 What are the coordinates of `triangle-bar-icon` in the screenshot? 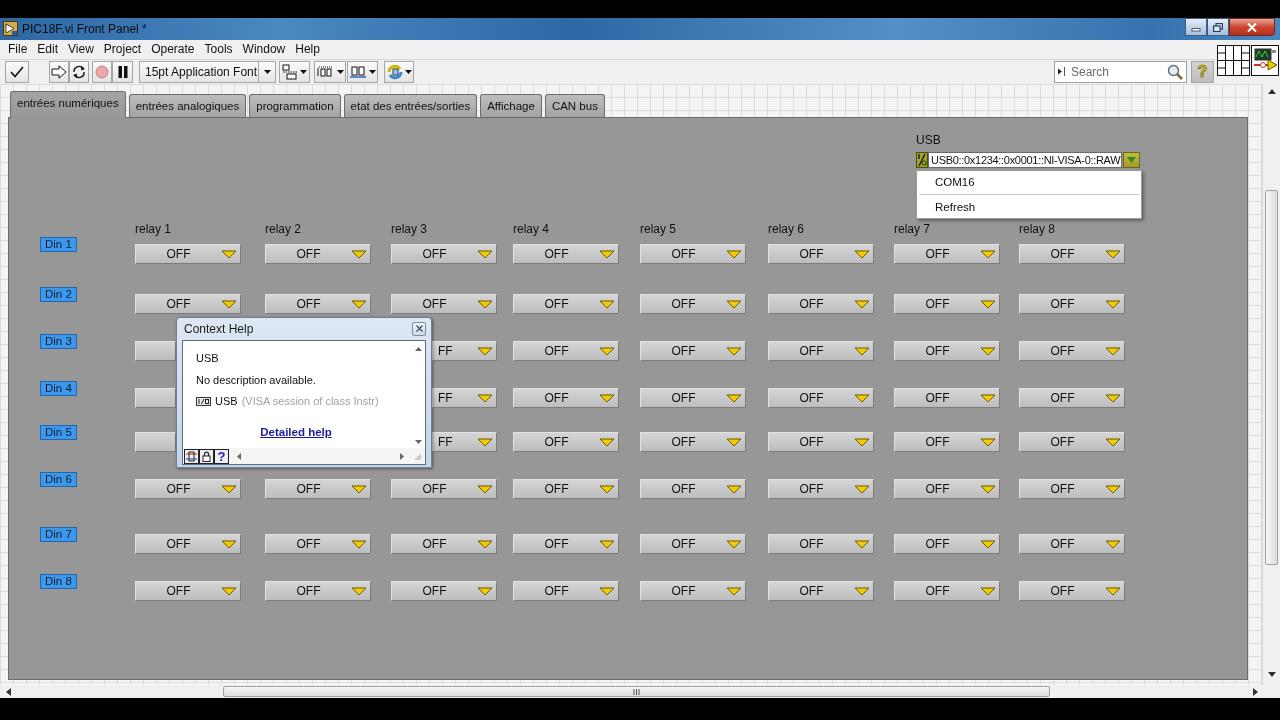 It's located at (1062, 71).